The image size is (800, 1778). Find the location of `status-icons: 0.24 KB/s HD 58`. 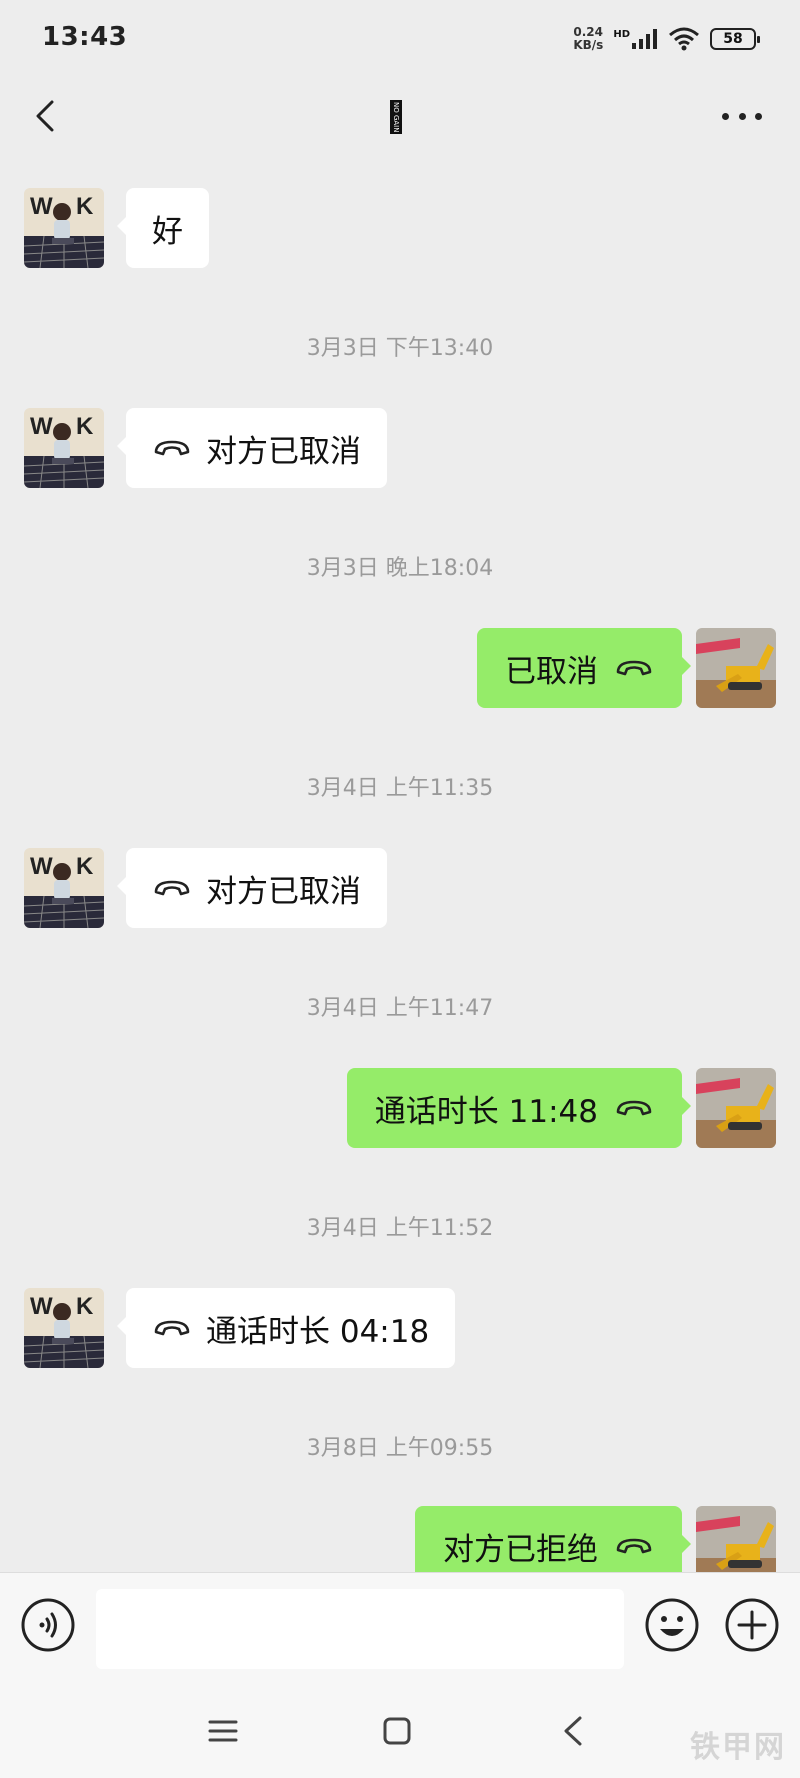

status-icons: 0.24 KB/s HD 58 is located at coordinates (666, 39).